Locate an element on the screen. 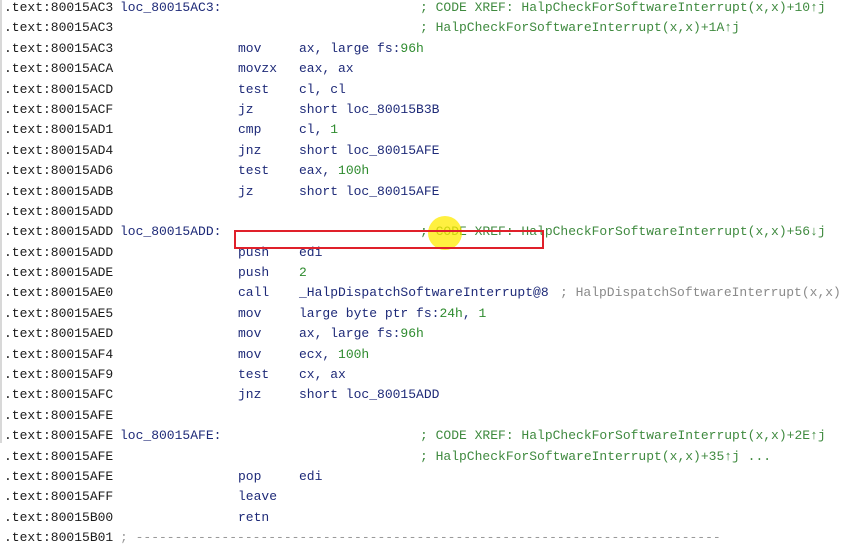 The image size is (863, 549). mnemonic: push is located at coordinates (254, 273).